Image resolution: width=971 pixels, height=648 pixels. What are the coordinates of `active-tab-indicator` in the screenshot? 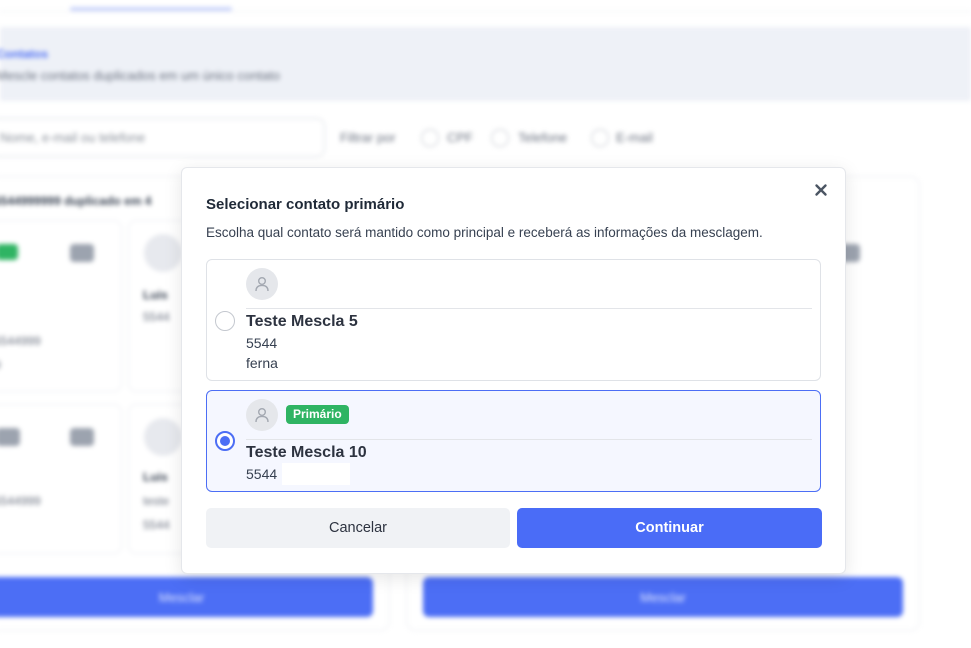 It's located at (151, 9).